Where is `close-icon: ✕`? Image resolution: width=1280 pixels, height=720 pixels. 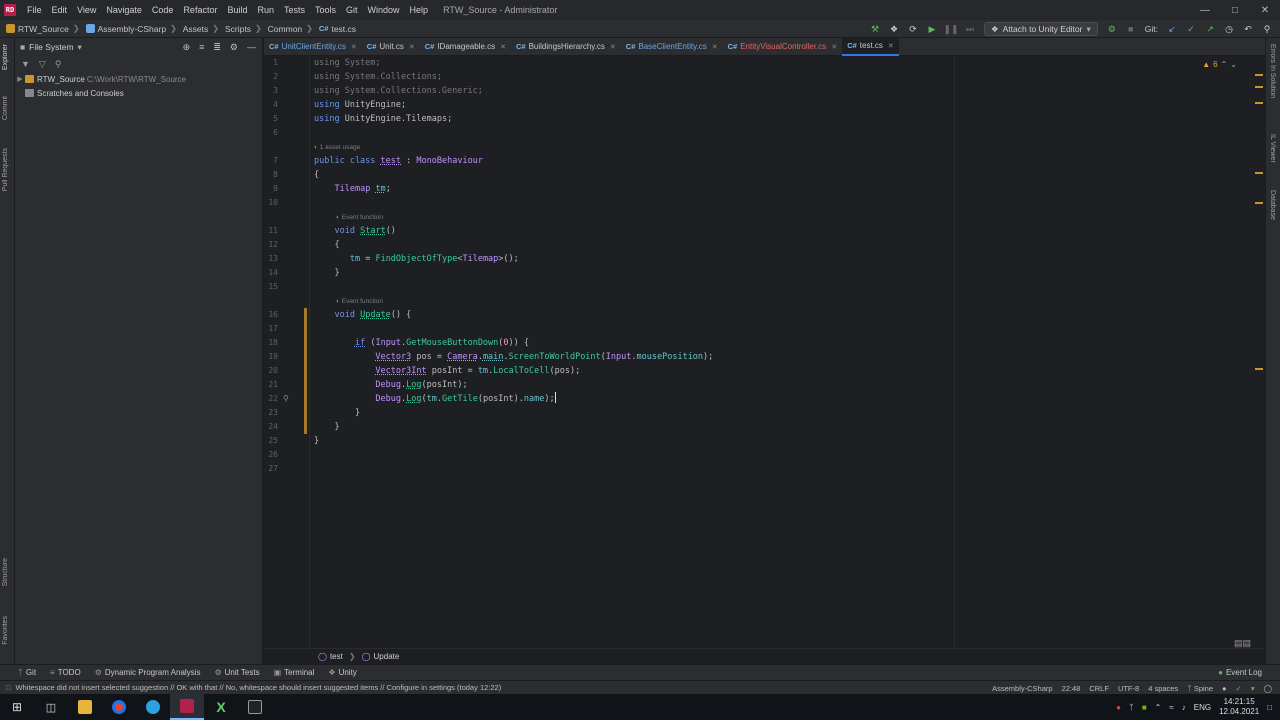 close-icon: ✕ is located at coordinates (1265, 10).